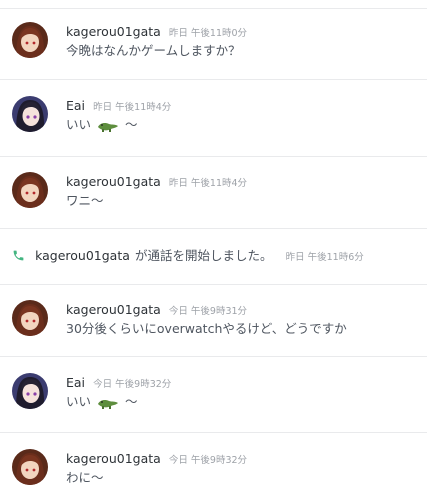 The width and height of the screenshot is (427, 499). What do you see at coordinates (153, 50) in the screenshot?
I see `message-text: 今晩はなんかゲームしますか？` at bounding box center [153, 50].